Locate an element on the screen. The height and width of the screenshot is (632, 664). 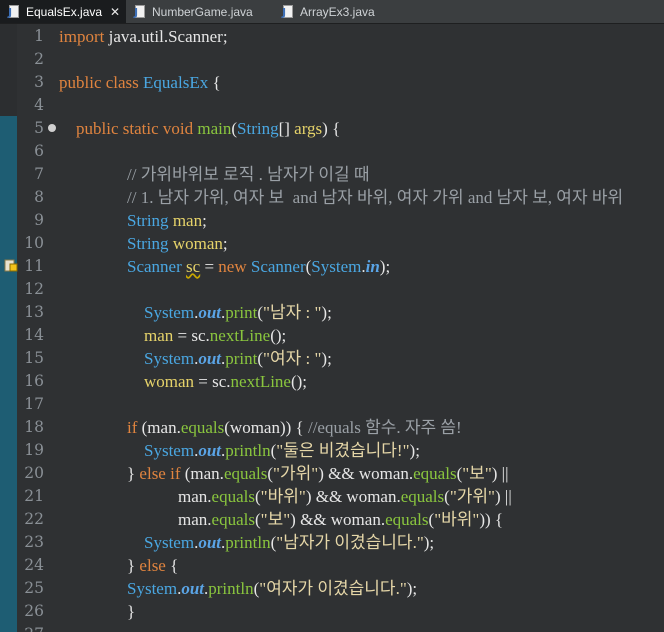
code-token: { is located at coordinates (214, 82).